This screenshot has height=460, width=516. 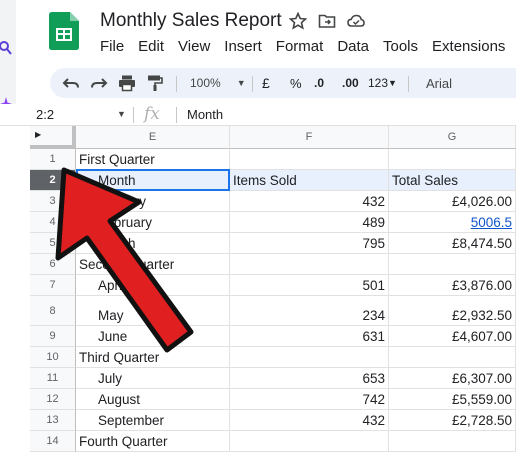 I want to click on print-icon, so click(x=127, y=83).